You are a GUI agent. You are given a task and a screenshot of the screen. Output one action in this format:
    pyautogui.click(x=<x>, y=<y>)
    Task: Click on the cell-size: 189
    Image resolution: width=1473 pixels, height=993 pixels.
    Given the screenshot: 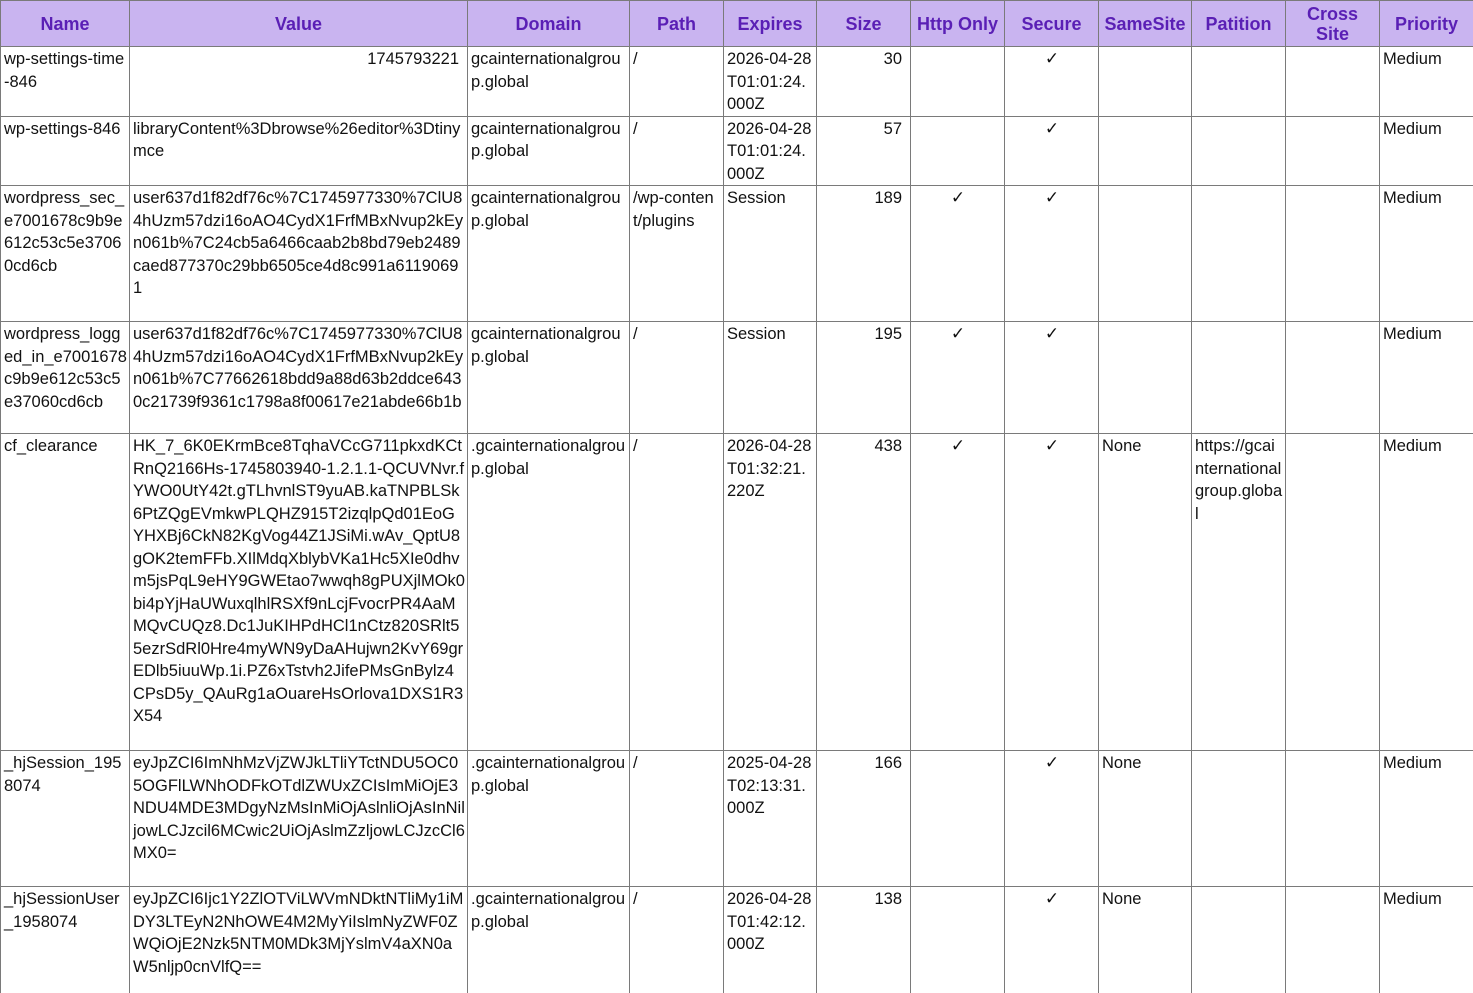 What is the action you would take?
    pyautogui.click(x=863, y=253)
    